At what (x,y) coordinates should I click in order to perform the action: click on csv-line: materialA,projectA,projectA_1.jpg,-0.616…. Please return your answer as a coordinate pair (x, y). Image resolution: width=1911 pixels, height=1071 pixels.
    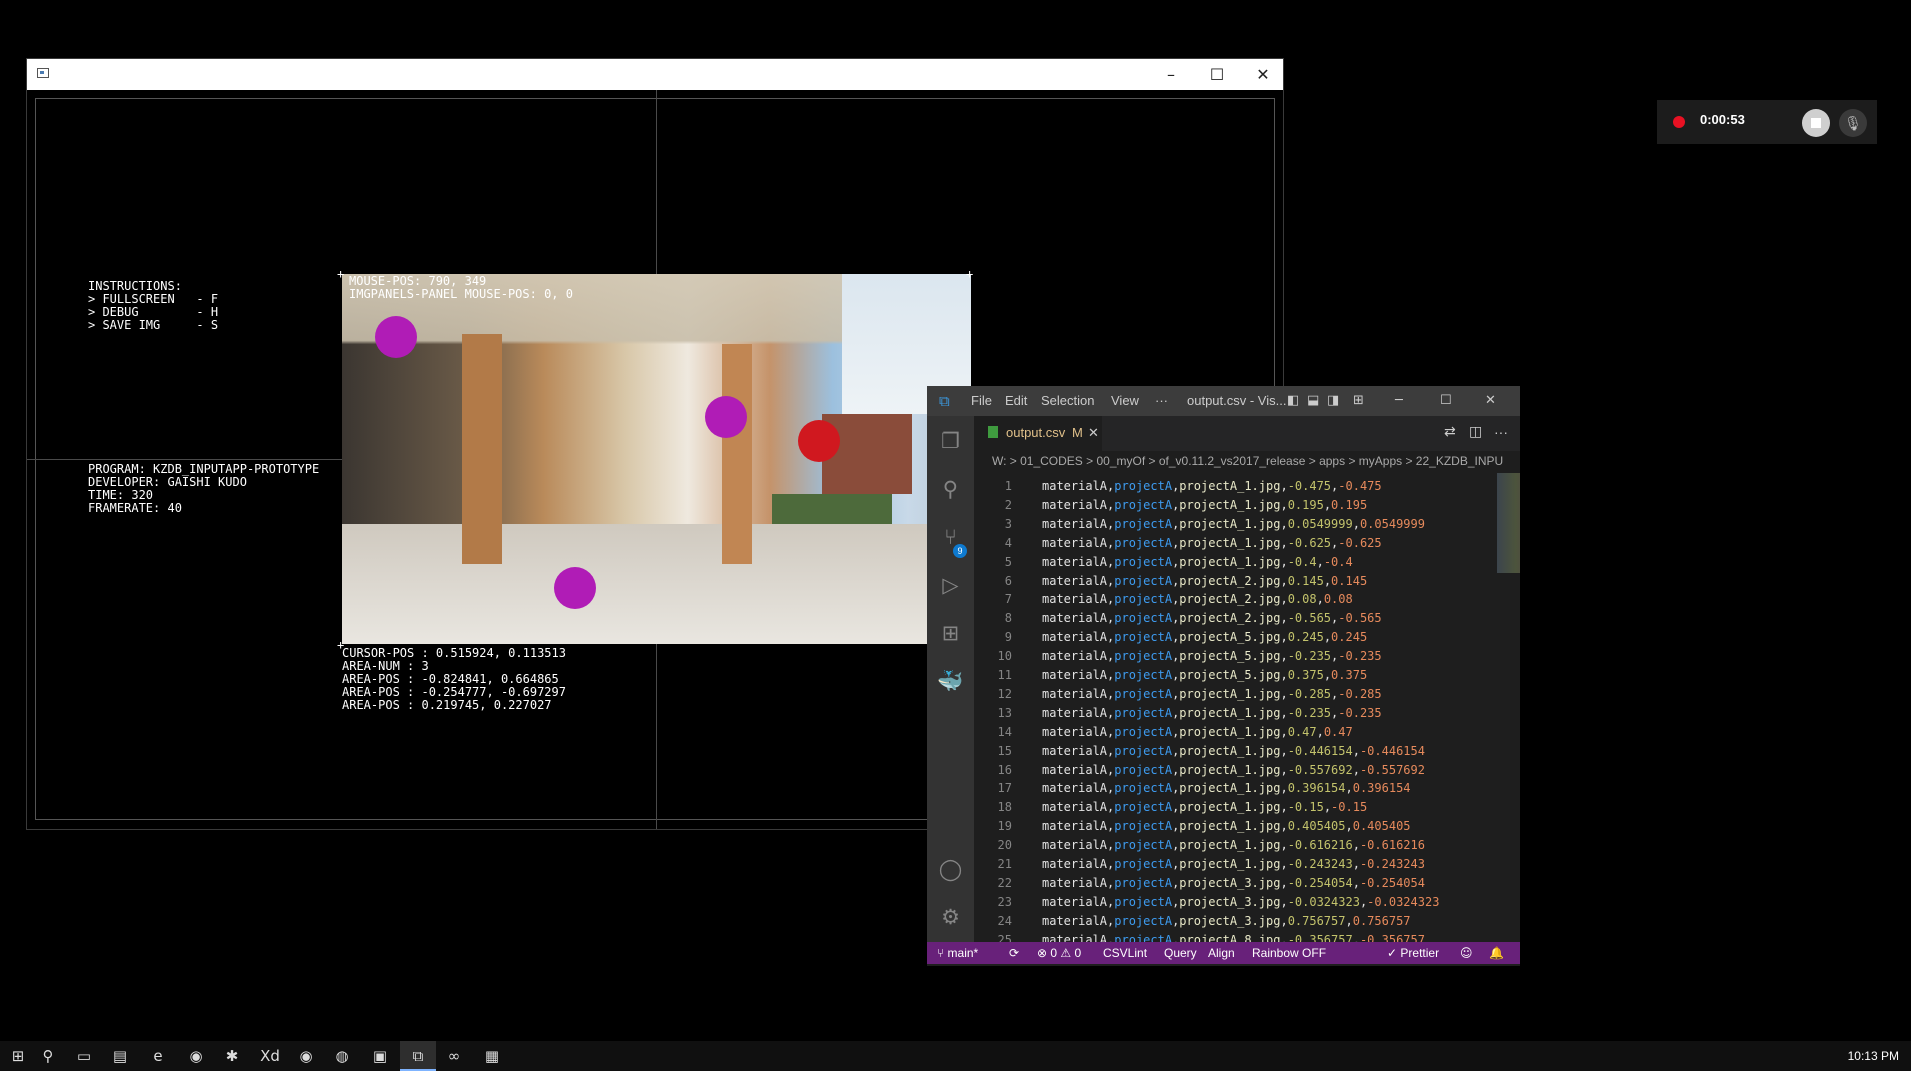
    Looking at the image, I should click on (1233, 845).